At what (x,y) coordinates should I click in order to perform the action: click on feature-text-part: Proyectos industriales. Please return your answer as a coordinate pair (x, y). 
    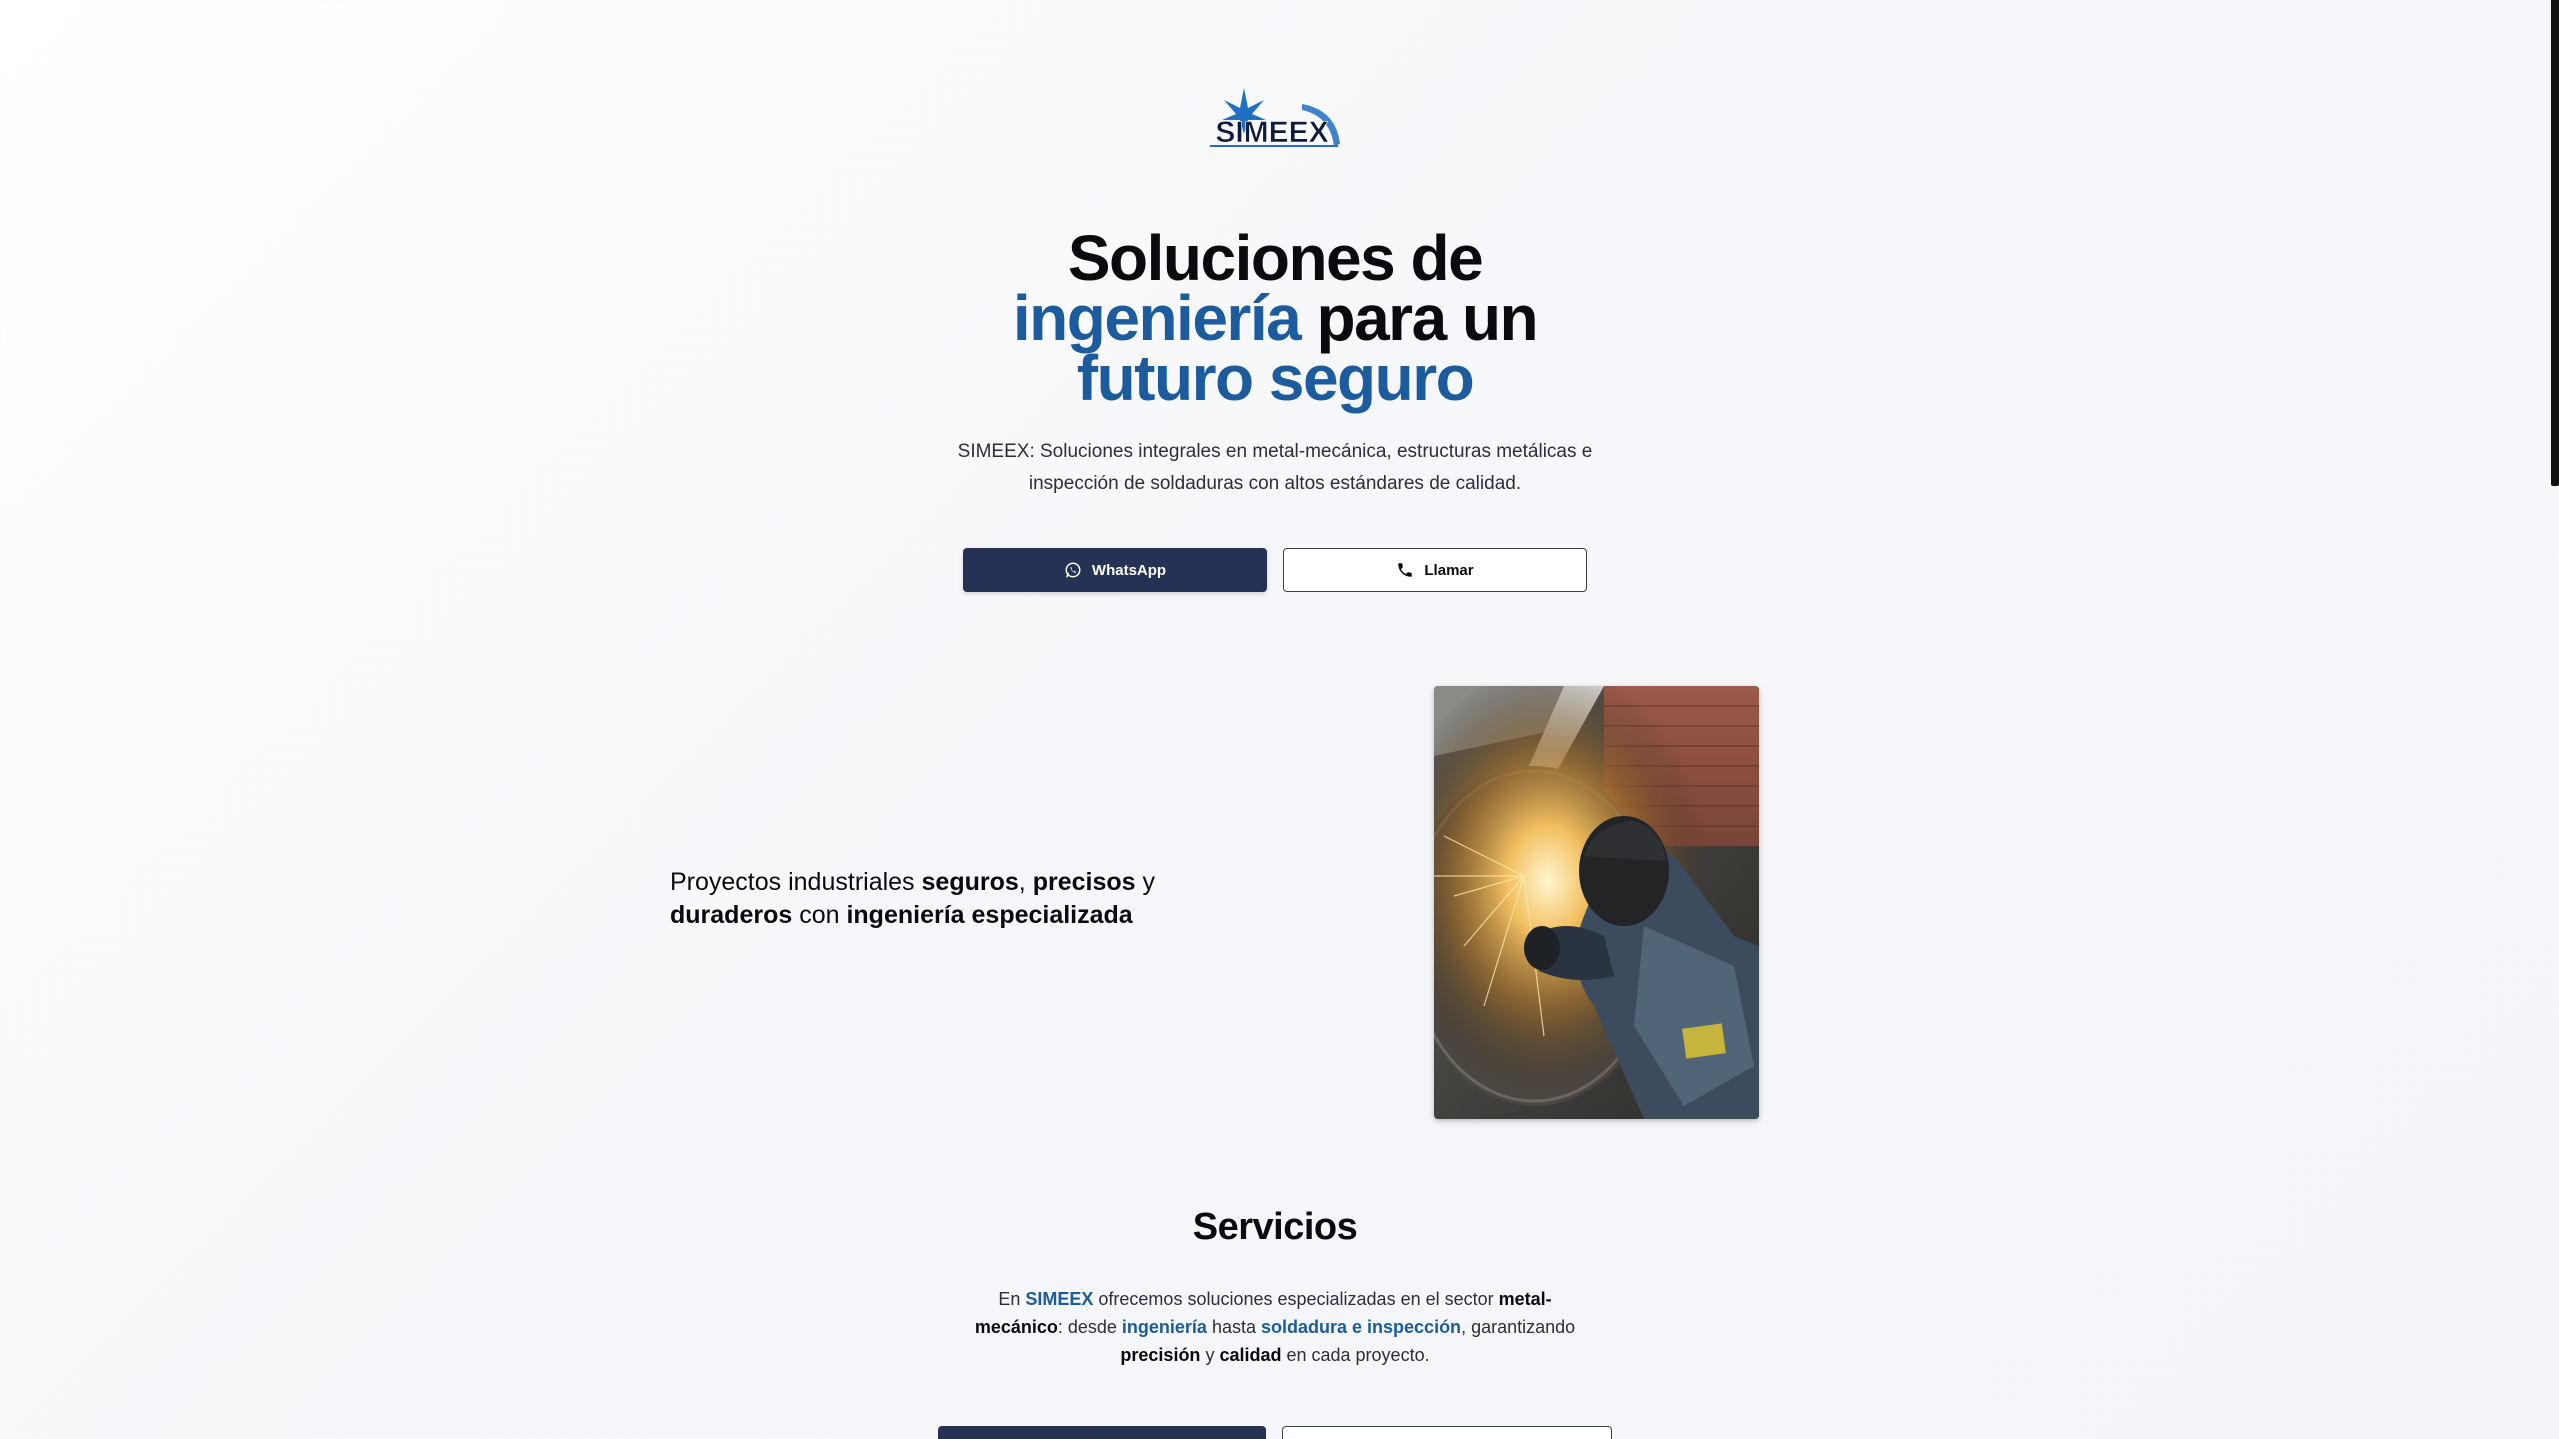
    Looking at the image, I should click on (796, 882).